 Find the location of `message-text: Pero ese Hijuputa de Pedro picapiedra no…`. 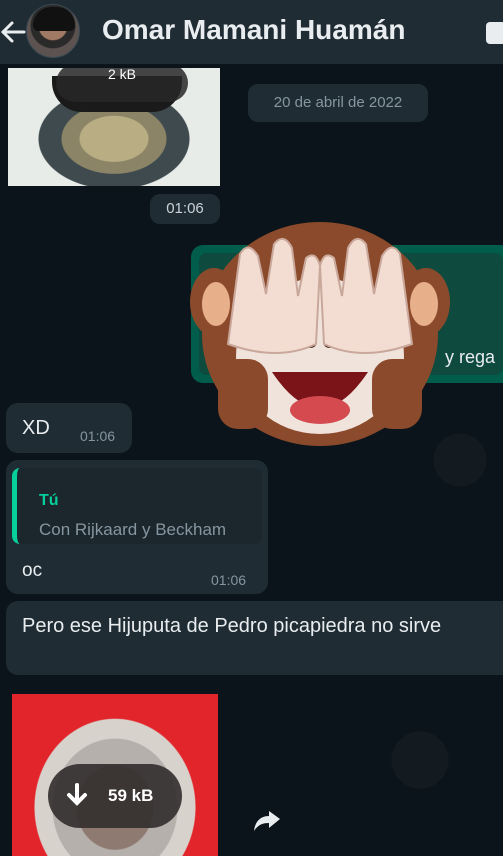

message-text: Pero ese Hijuputa de Pedro picapiedra no… is located at coordinates (232, 626).